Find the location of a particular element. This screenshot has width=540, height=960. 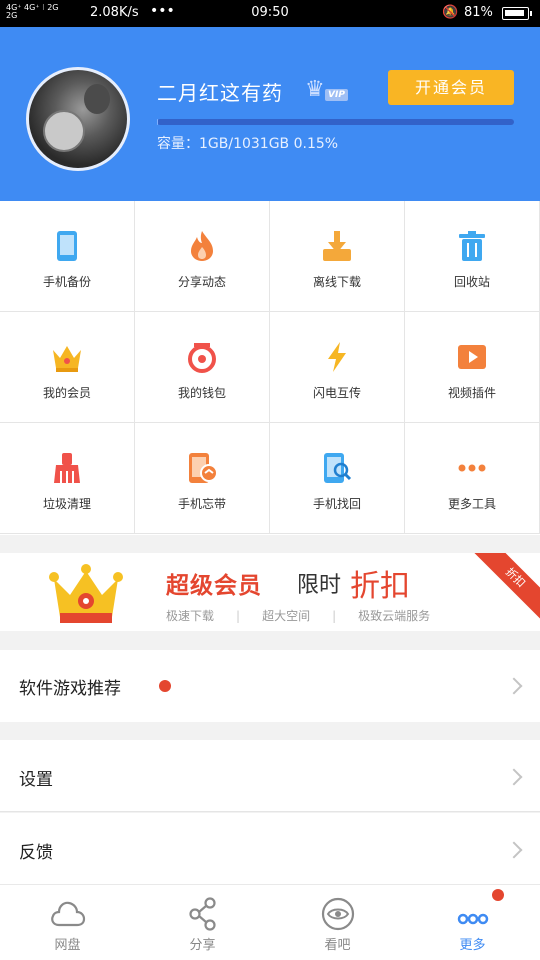

grid-item-recycle-bin: 回收站 is located at coordinates (472, 256).